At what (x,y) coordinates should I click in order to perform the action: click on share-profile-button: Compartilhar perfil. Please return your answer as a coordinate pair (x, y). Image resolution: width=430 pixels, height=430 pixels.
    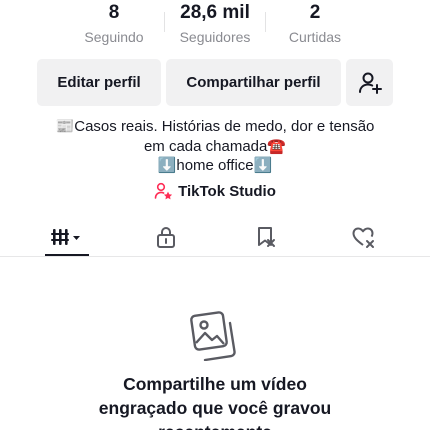
    Looking at the image, I should click on (253, 82).